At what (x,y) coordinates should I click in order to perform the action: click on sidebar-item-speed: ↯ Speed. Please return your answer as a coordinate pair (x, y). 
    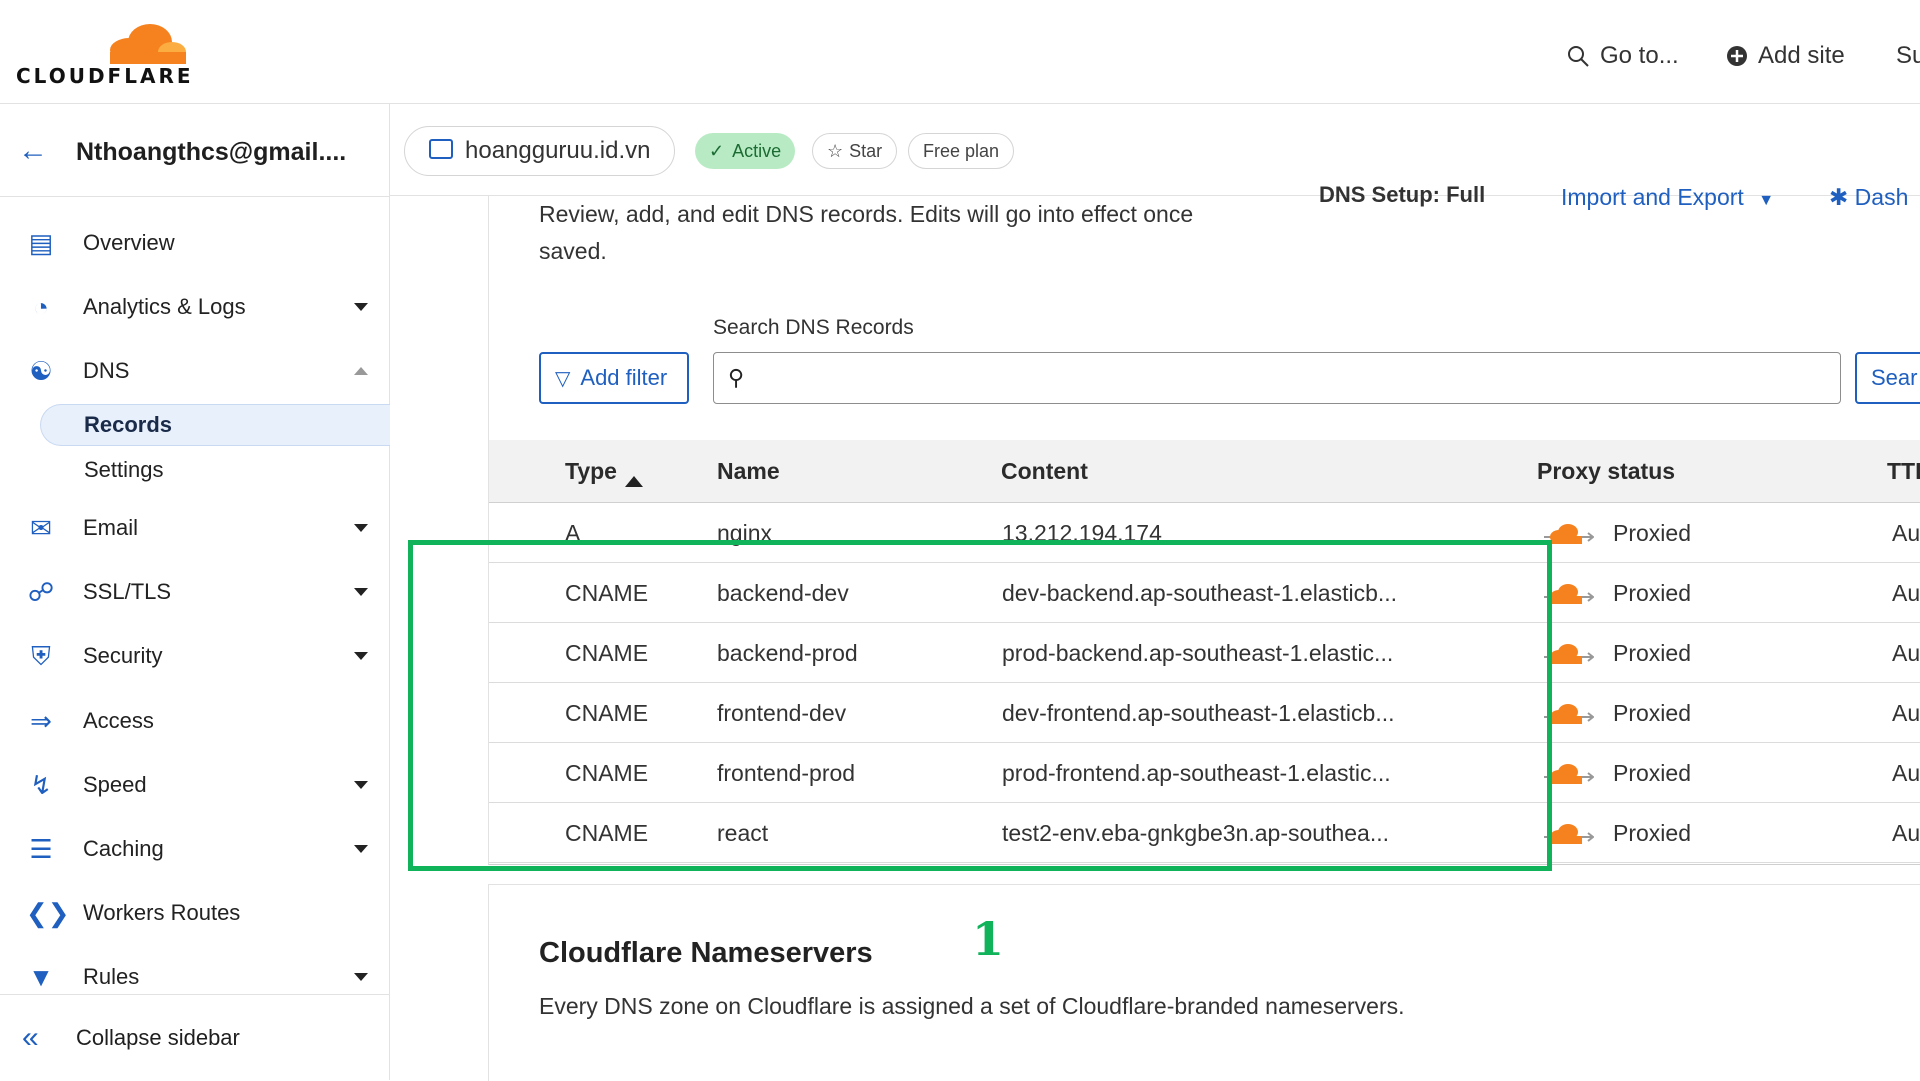
    Looking at the image, I should click on (195, 785).